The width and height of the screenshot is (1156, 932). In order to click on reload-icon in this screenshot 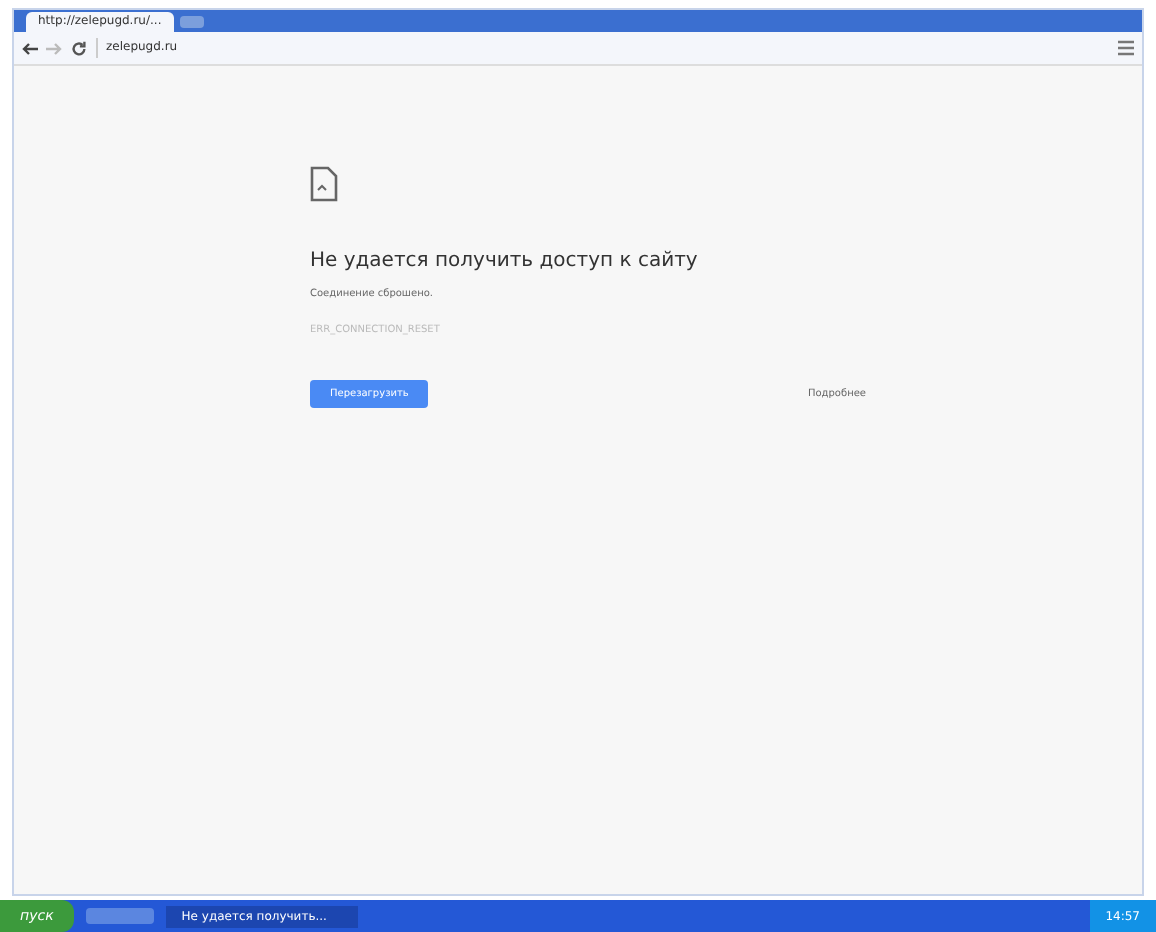, I will do `click(79, 48)`.